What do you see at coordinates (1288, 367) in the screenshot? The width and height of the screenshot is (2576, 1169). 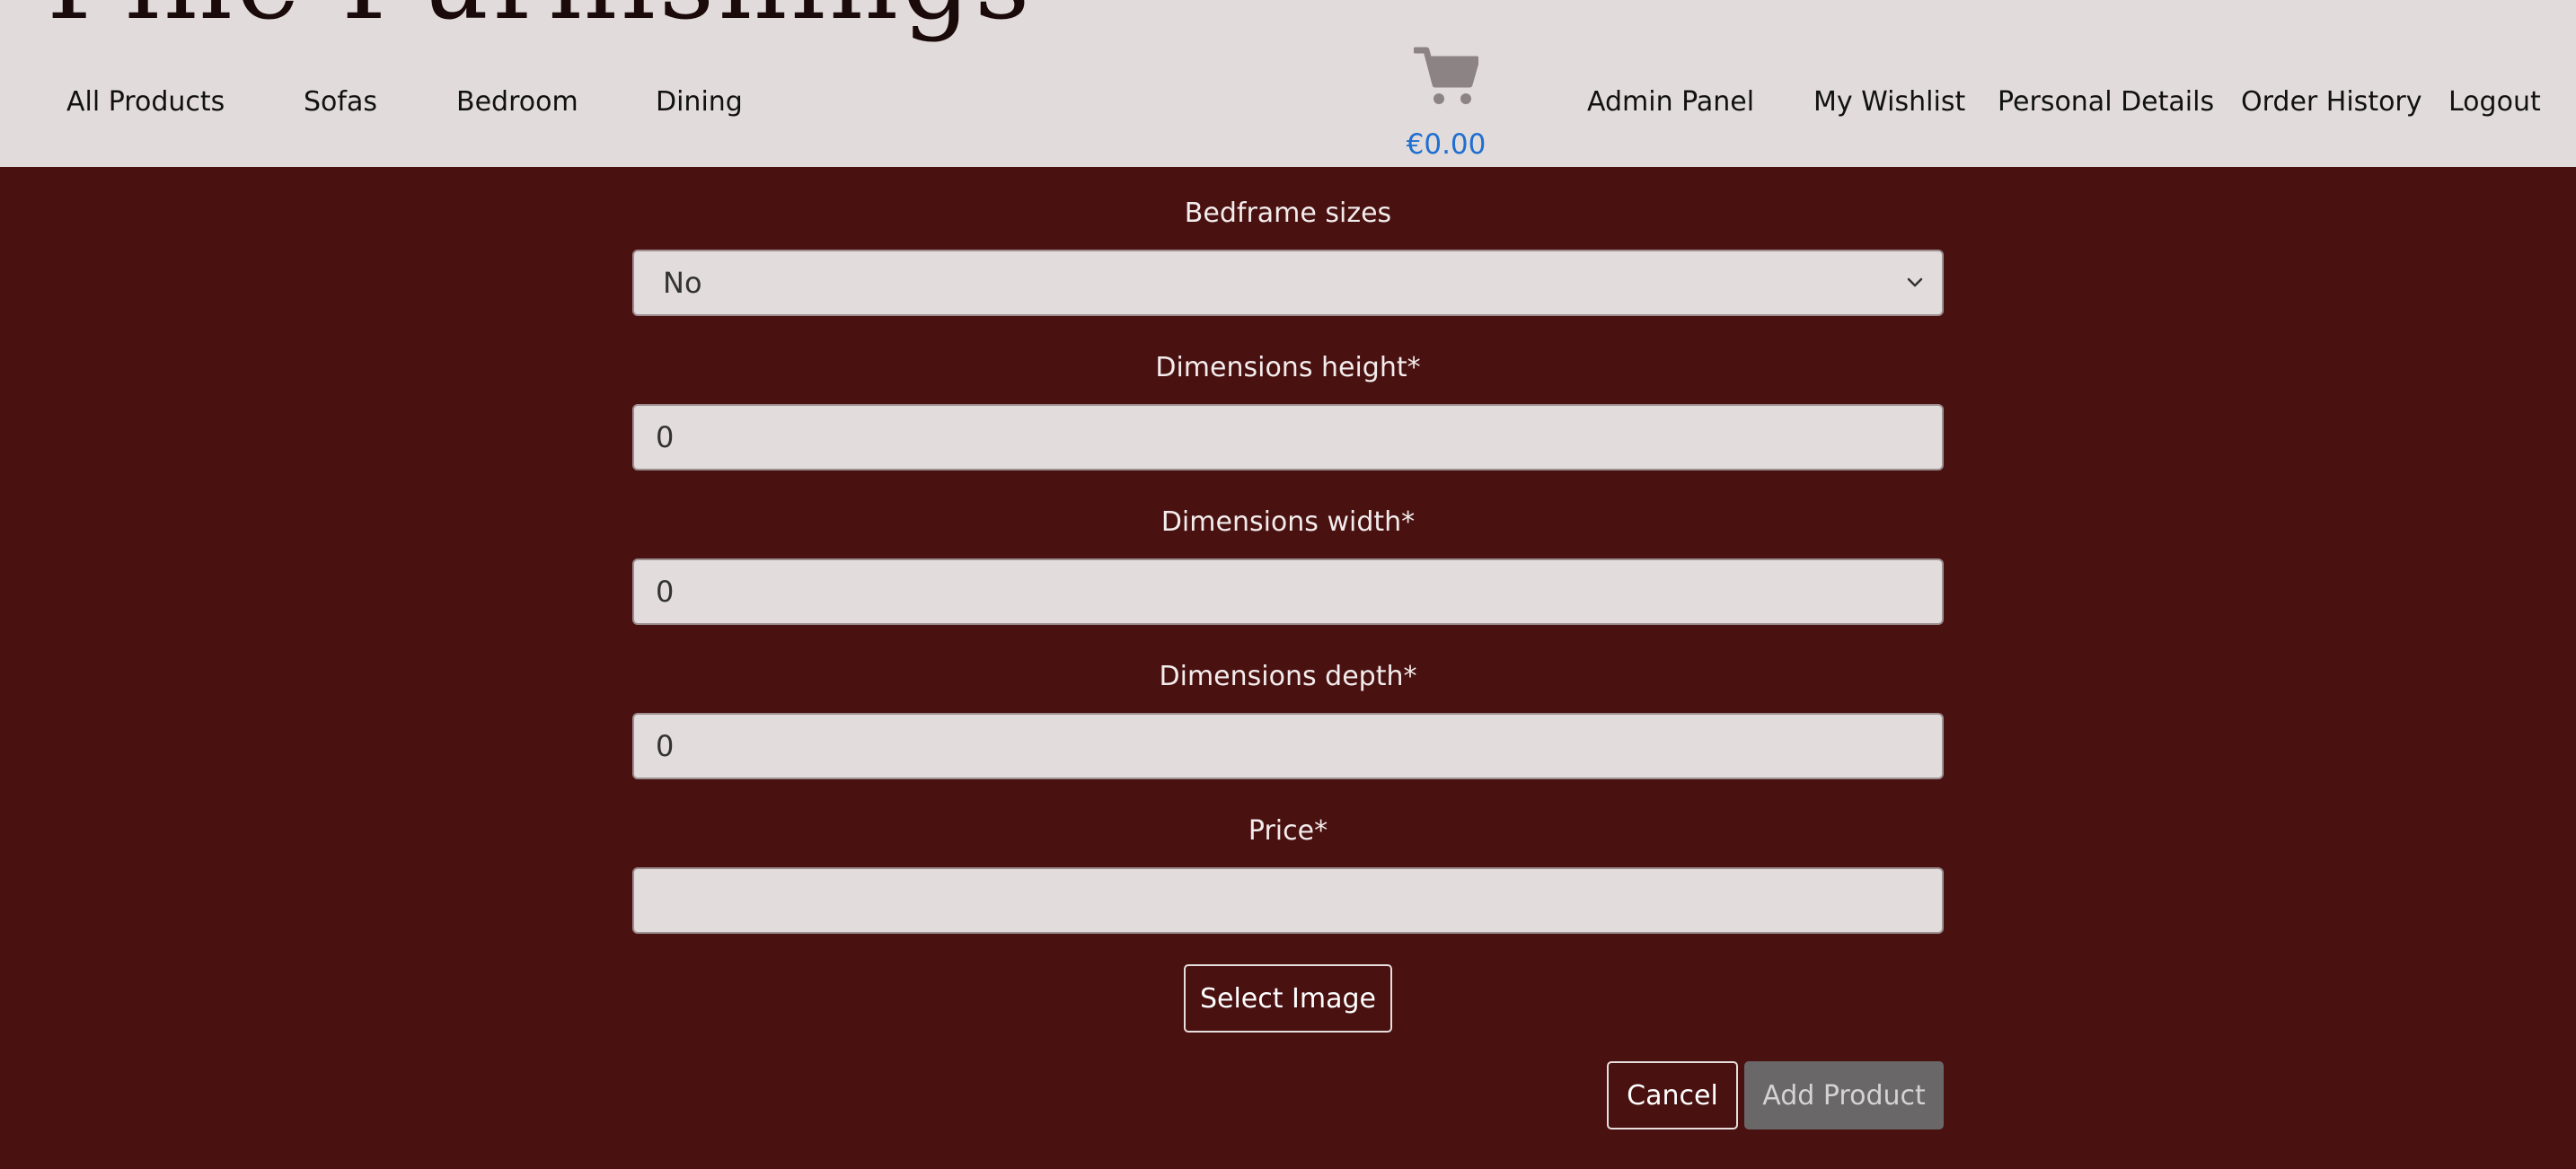 I see `dimensions-height-label: Dimensions height*` at bounding box center [1288, 367].